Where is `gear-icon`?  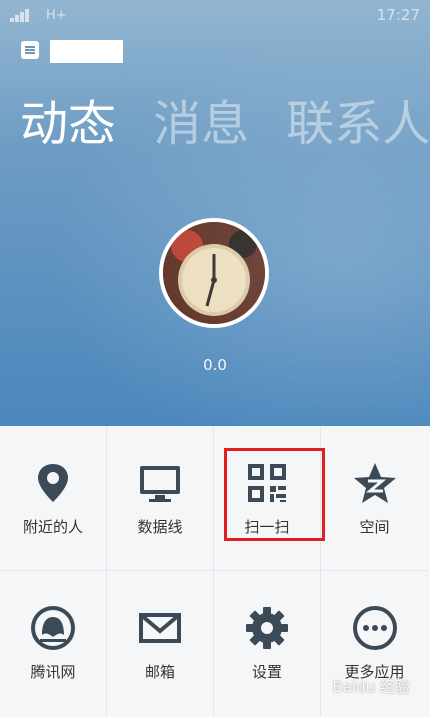
gear-icon is located at coordinates (267, 628).